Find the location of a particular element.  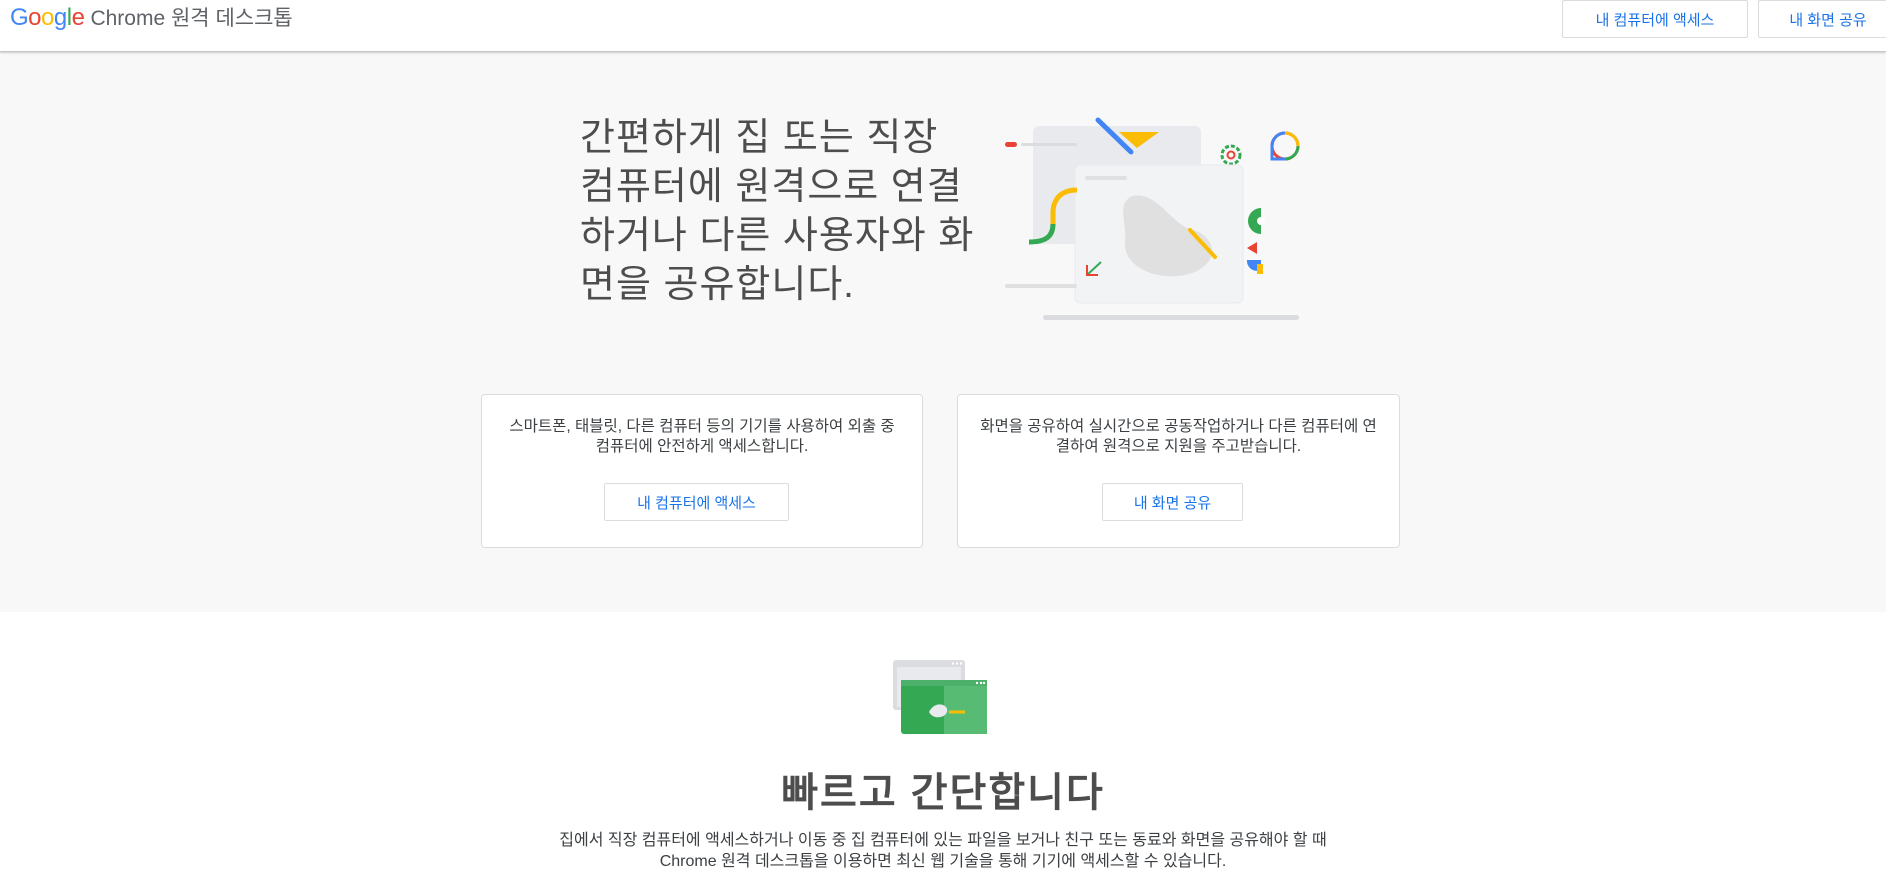

share-my-screen-button: 내 화면 공유 is located at coordinates (1172, 502).